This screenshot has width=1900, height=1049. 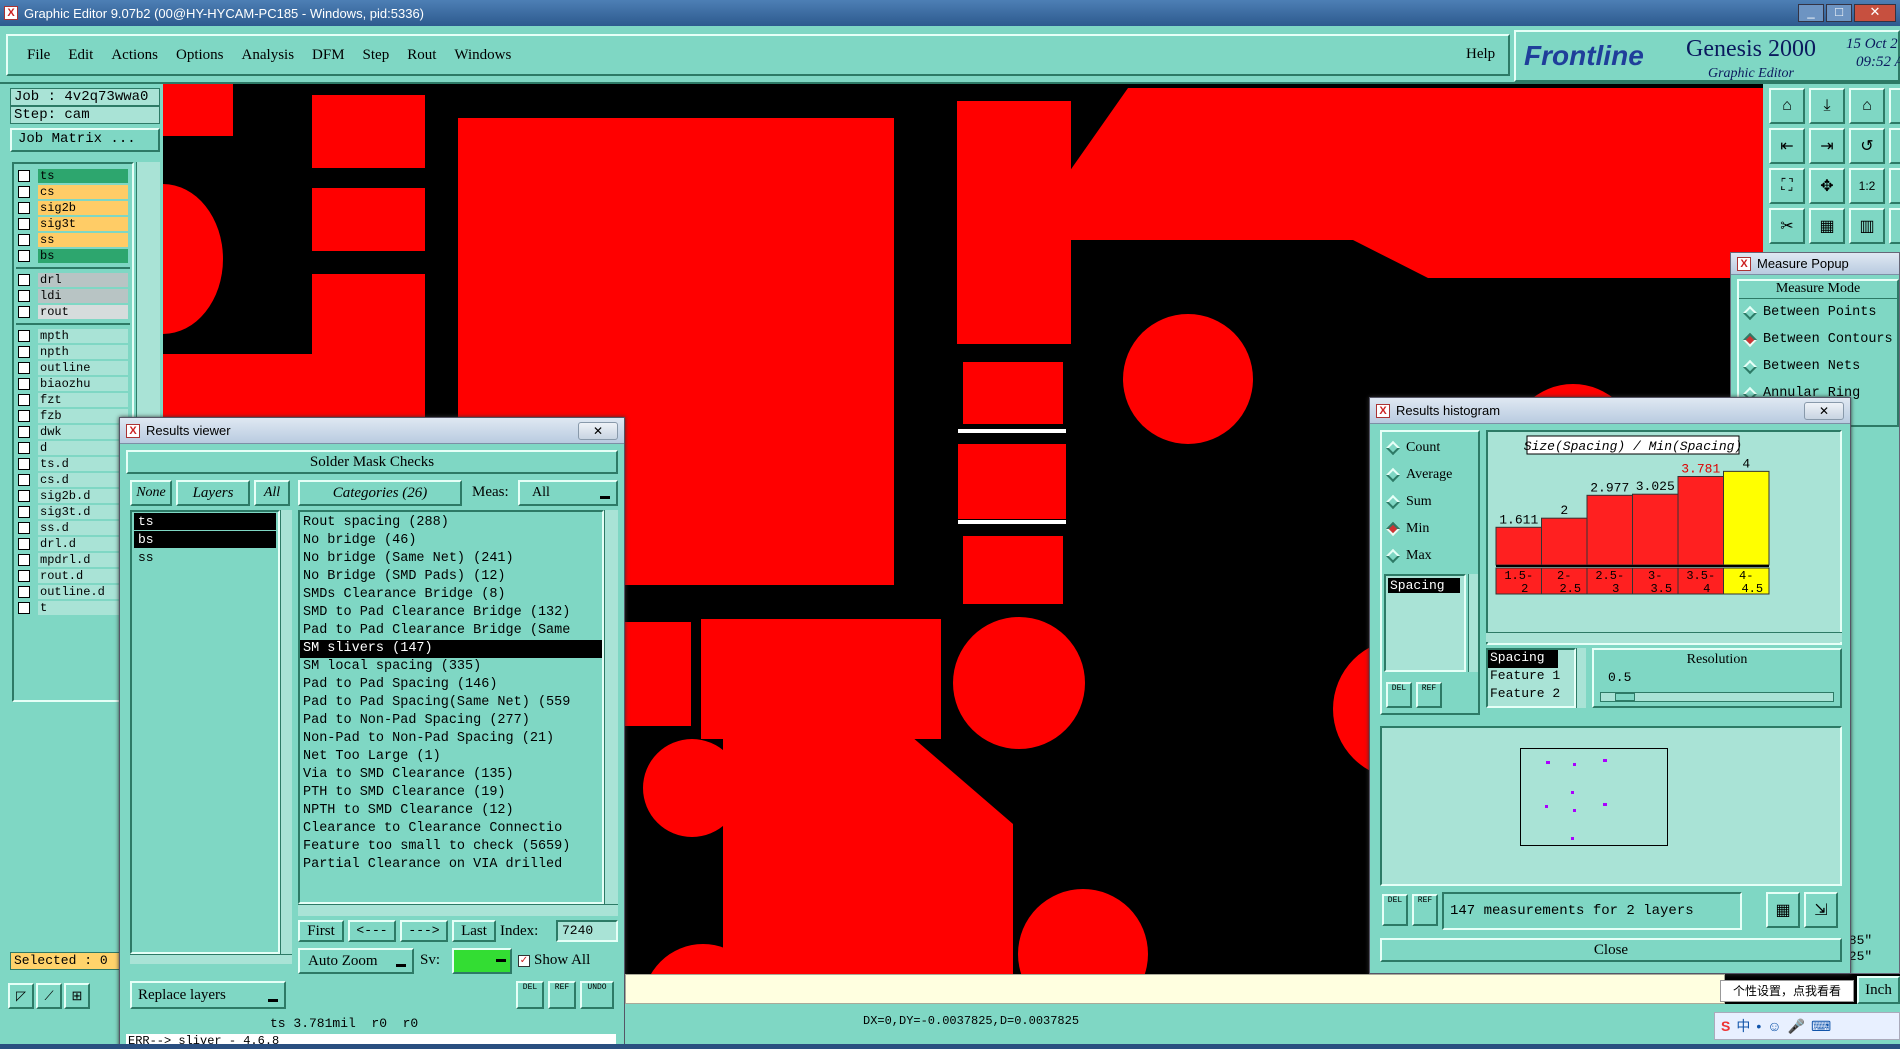 What do you see at coordinates (321, 931) in the screenshot?
I see `first-button: First` at bounding box center [321, 931].